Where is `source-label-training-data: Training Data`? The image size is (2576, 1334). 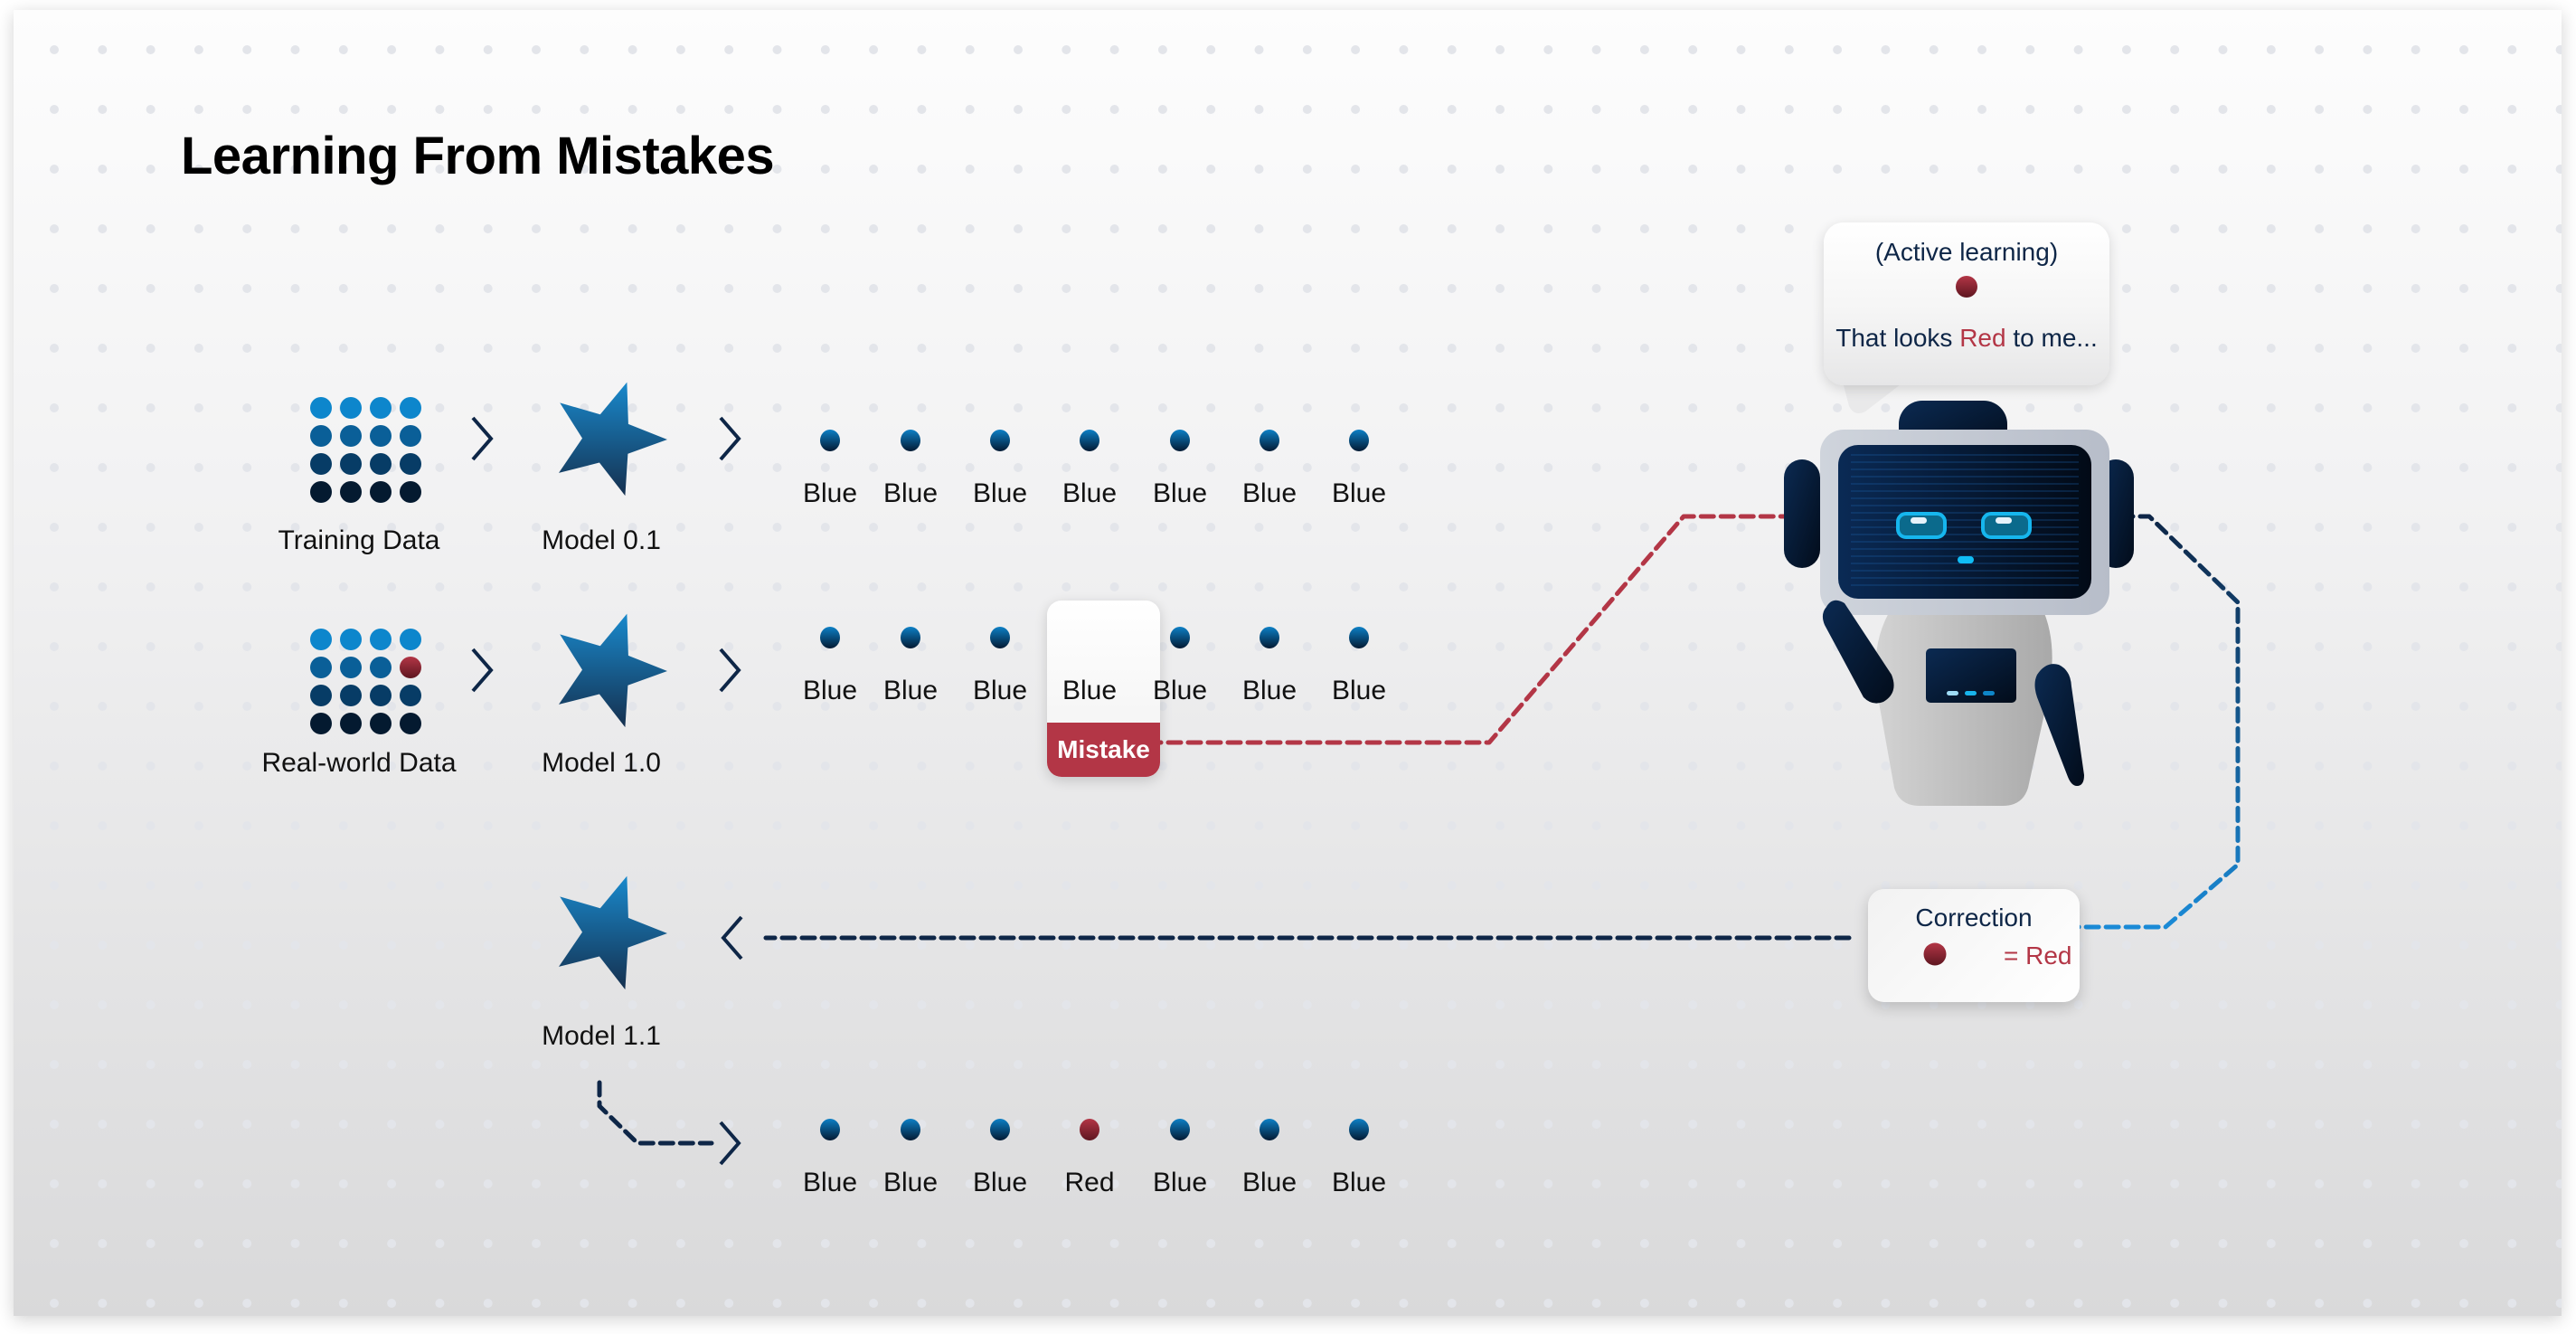 source-label-training-data: Training Data is located at coordinates (359, 540).